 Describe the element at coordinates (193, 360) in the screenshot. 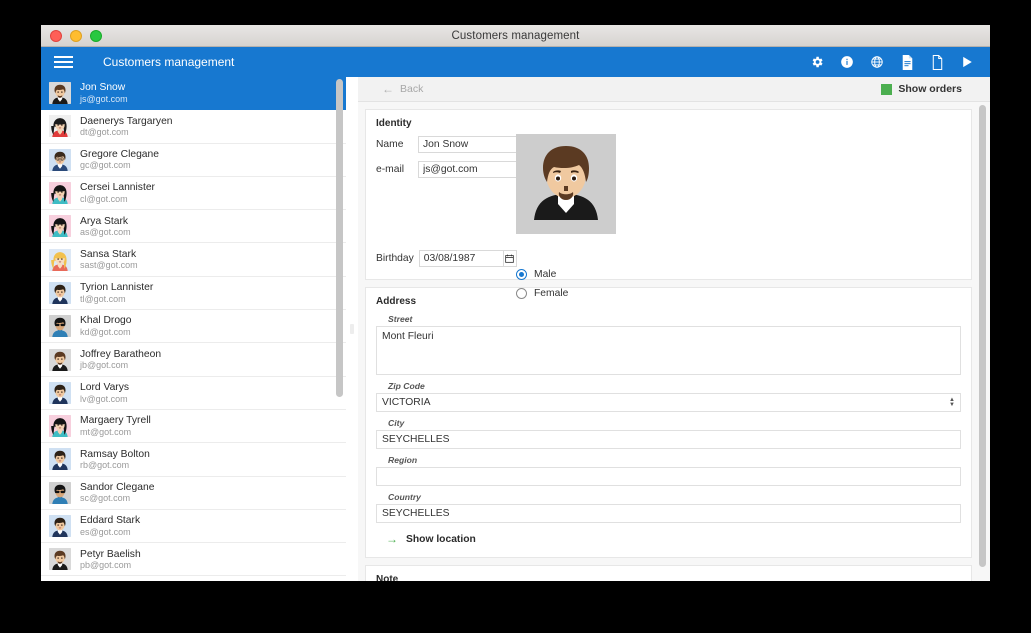

I see `customer-list-item: Joffrey Baratheon jb@got.com` at that location.